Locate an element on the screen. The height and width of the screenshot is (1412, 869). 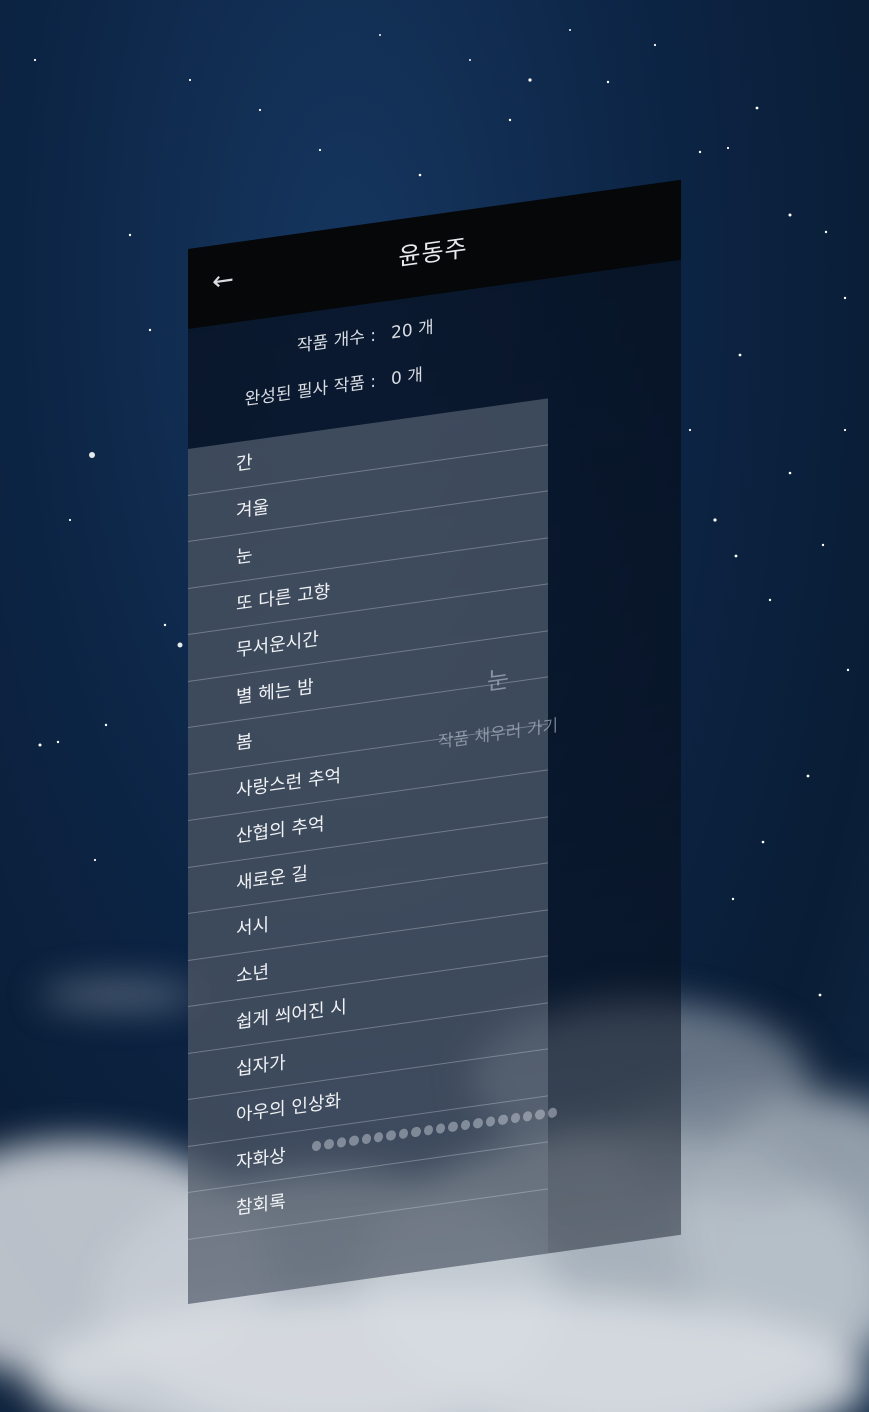
completed-count-value: 0 개 is located at coordinates (407, 377).